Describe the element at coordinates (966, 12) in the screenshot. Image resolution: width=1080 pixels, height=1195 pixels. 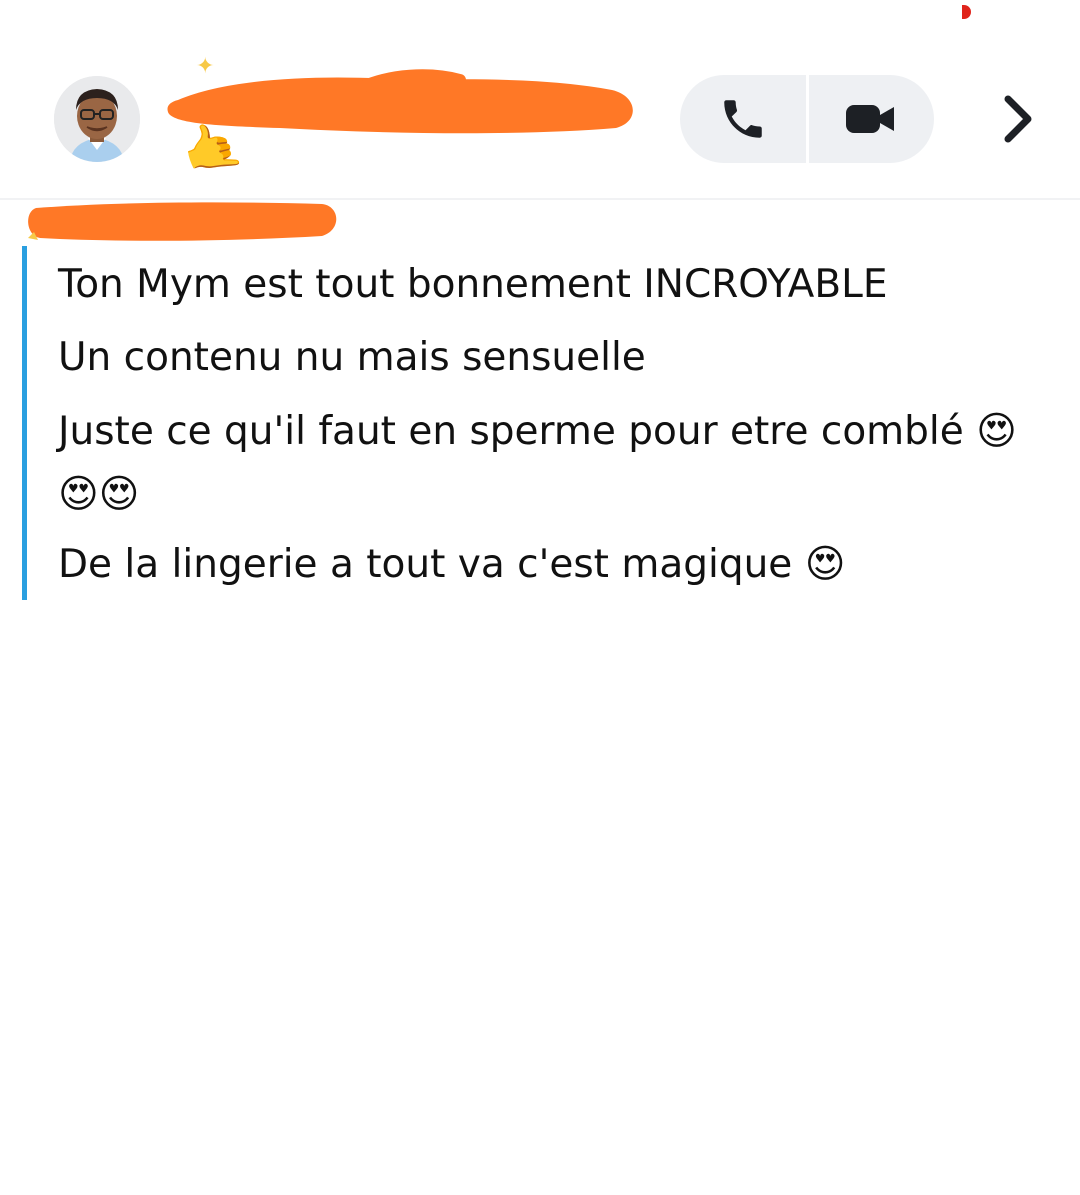
I see `status-indicator` at that location.